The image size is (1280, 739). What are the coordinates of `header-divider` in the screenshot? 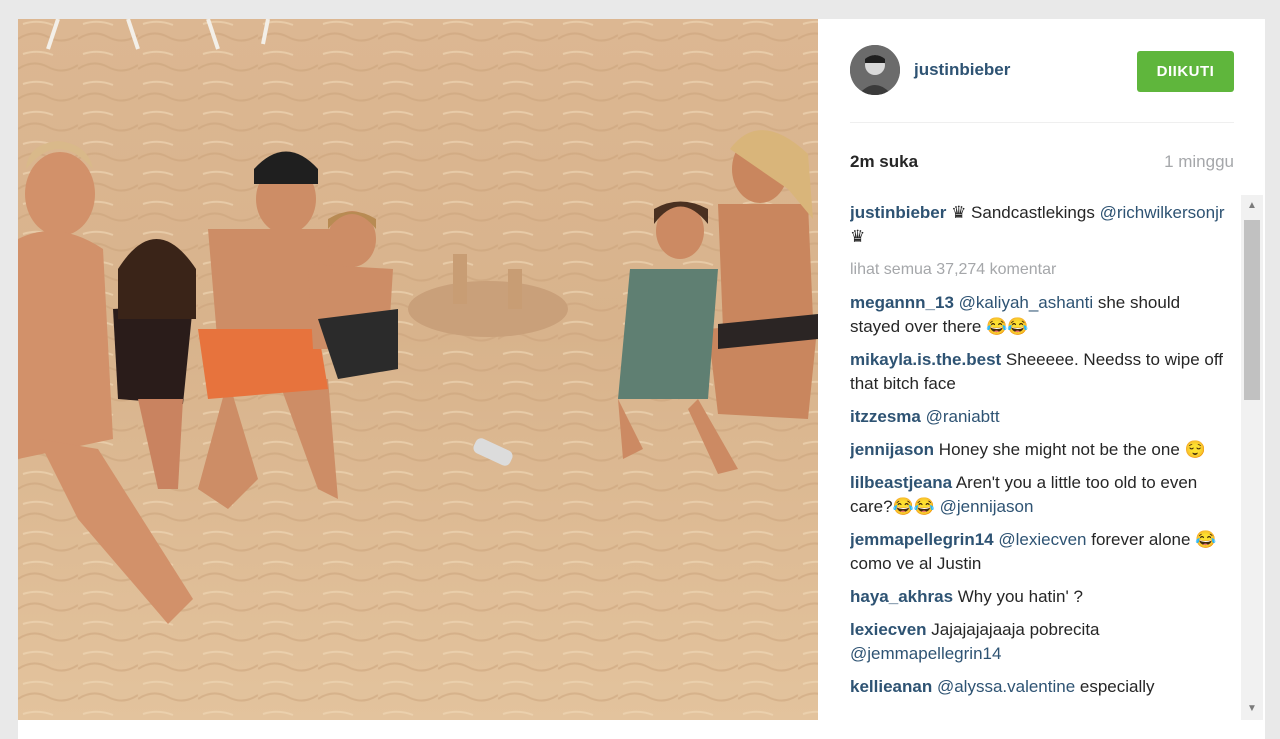 It's located at (1042, 122).